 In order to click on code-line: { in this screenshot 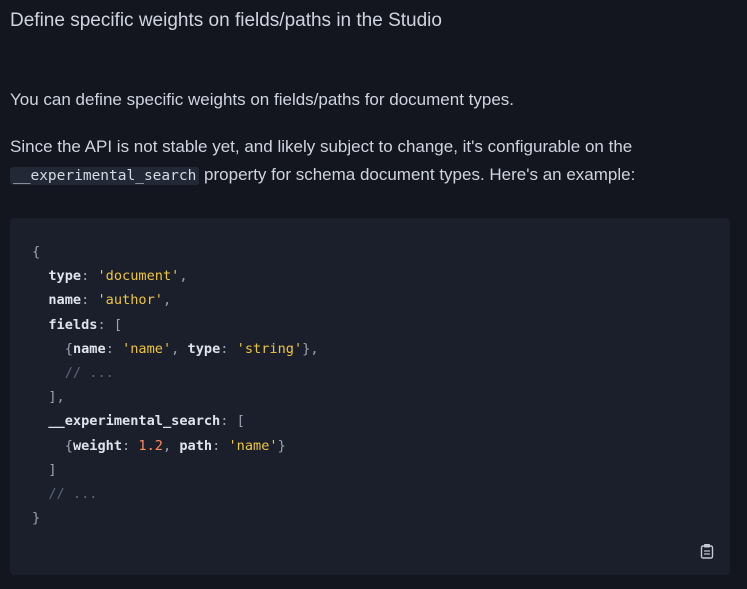, I will do `click(175, 252)`.